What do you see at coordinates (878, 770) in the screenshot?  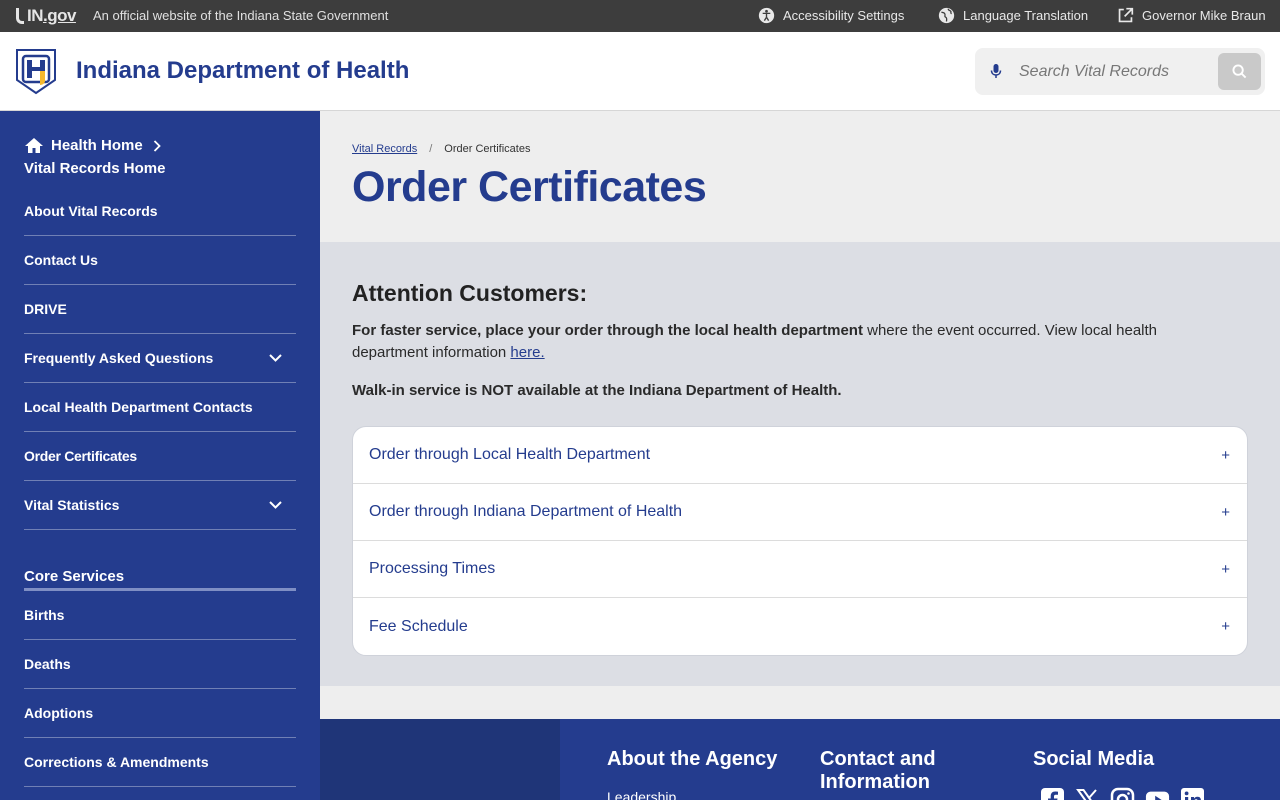 I see `footer-contact-heading: Contact and Information` at bounding box center [878, 770].